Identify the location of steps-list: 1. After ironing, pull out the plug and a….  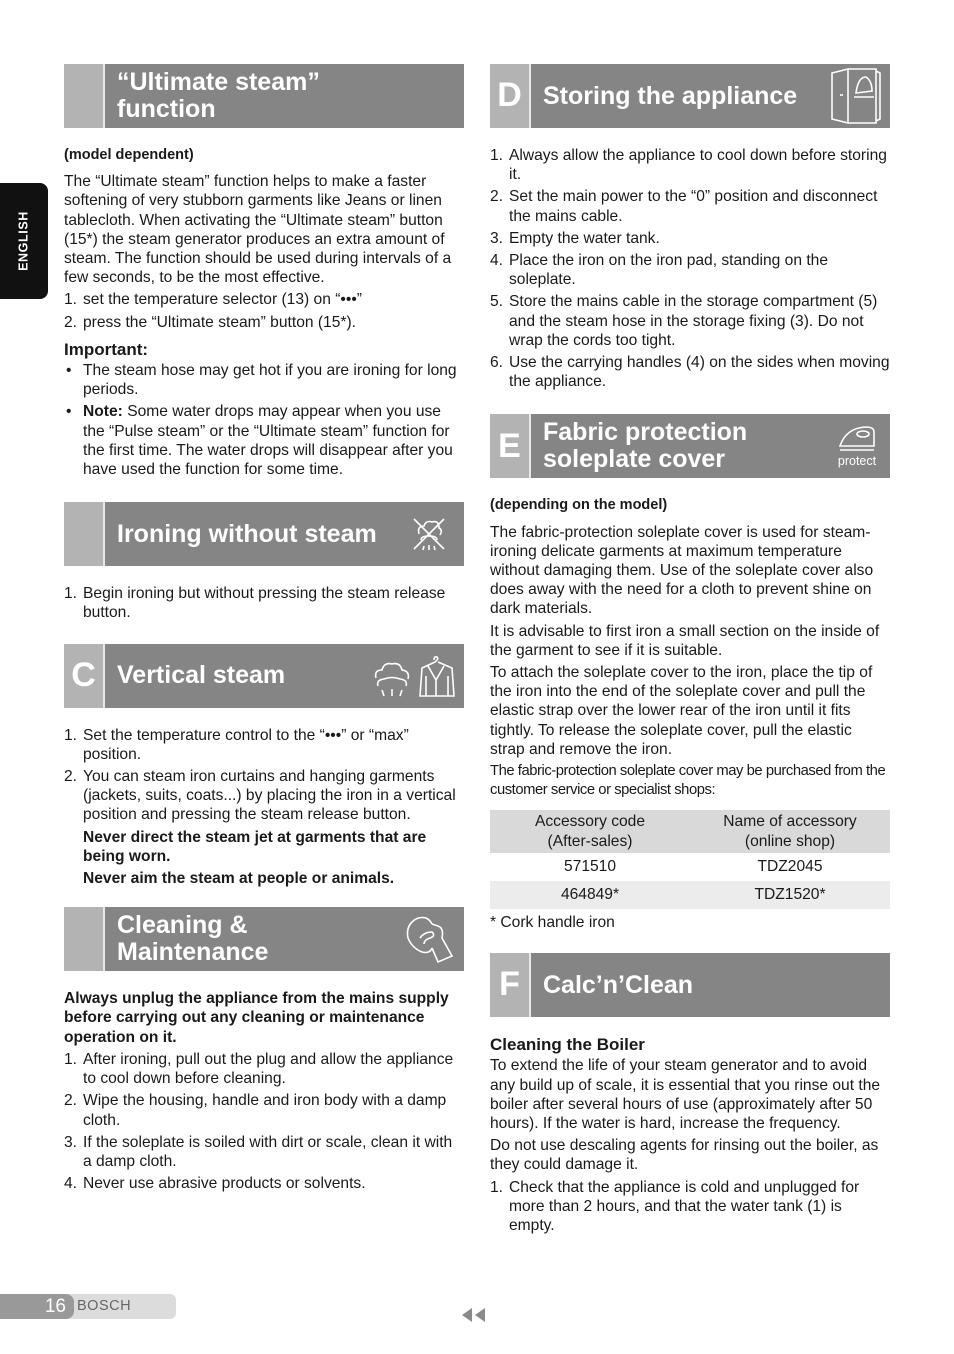
(264, 1121).